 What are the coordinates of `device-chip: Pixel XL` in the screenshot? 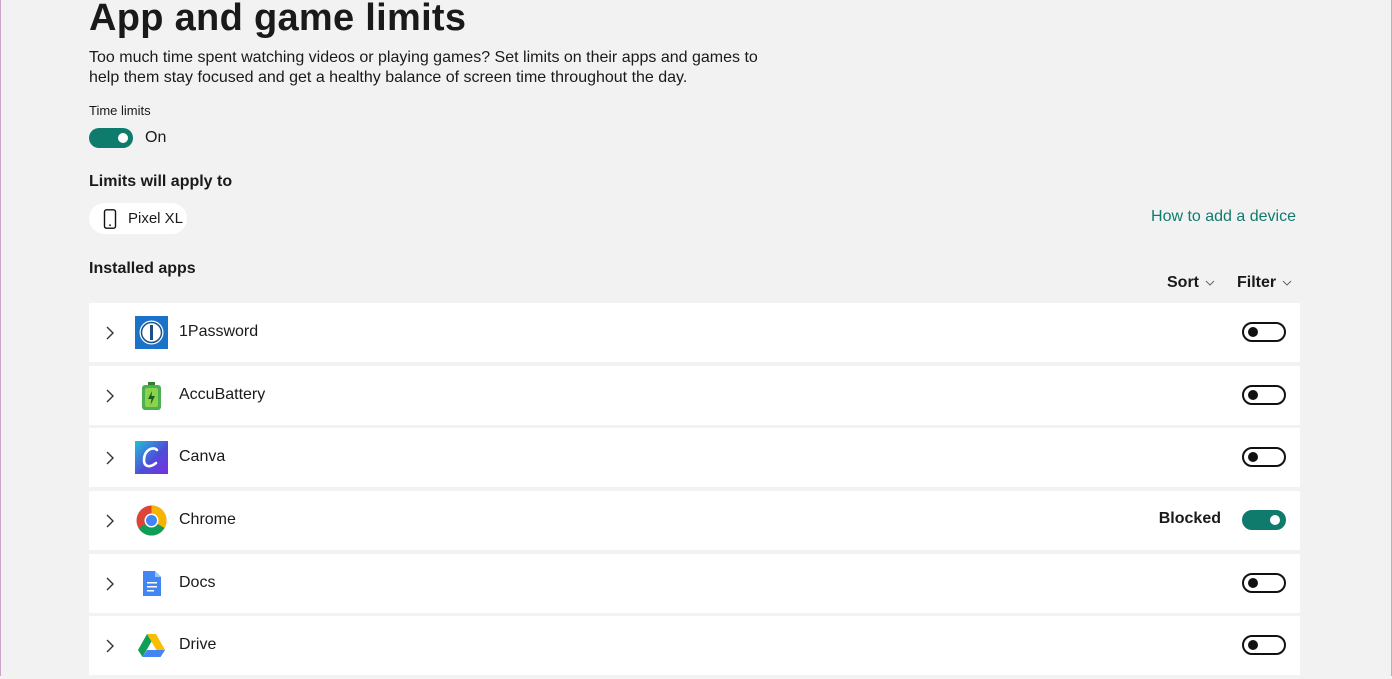 It's located at (138, 218).